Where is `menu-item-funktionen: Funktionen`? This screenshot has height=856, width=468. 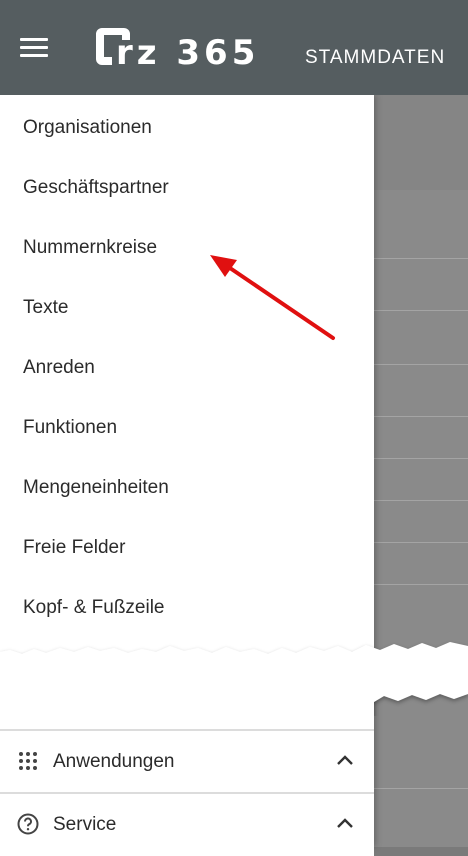
menu-item-funktionen: Funktionen is located at coordinates (70, 428).